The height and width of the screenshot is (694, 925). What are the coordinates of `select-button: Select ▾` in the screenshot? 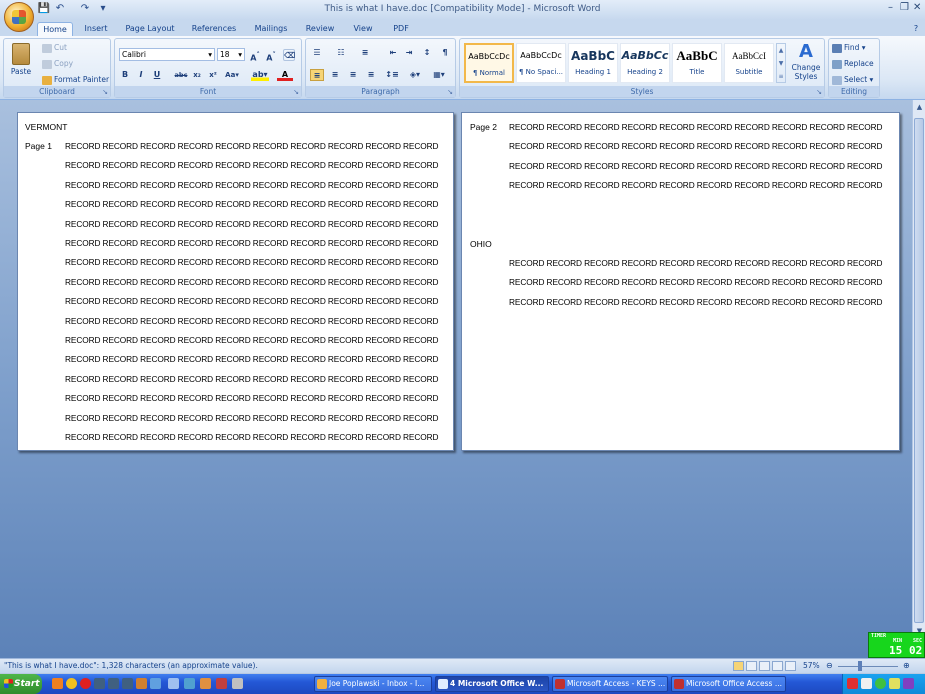 It's located at (852, 80).